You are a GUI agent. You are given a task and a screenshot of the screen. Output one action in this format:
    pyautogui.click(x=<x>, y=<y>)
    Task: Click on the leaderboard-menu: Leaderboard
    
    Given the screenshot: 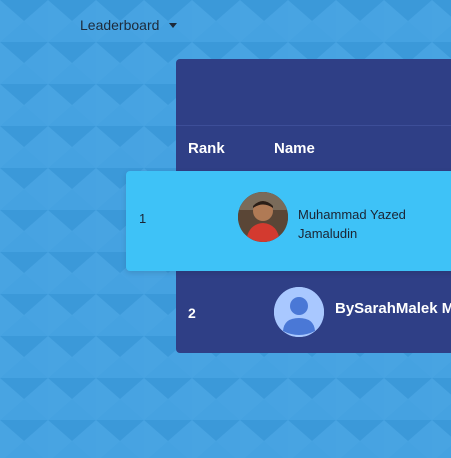 What is the action you would take?
    pyautogui.click(x=128, y=25)
    